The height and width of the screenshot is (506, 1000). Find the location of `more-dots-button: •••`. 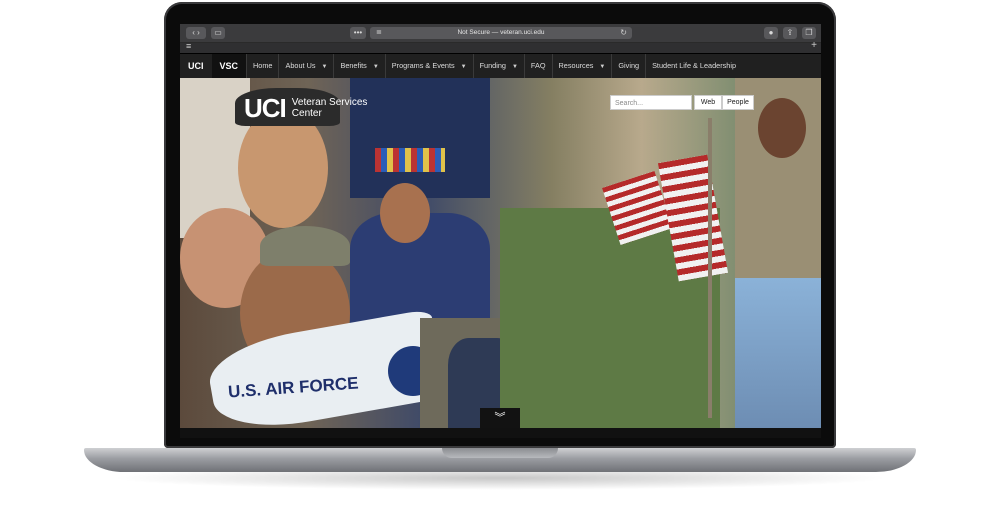

more-dots-button: ••• is located at coordinates (358, 33).